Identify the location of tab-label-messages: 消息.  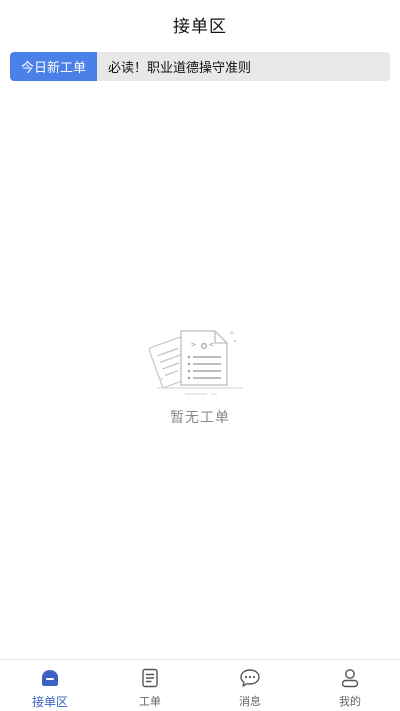
(250, 701).